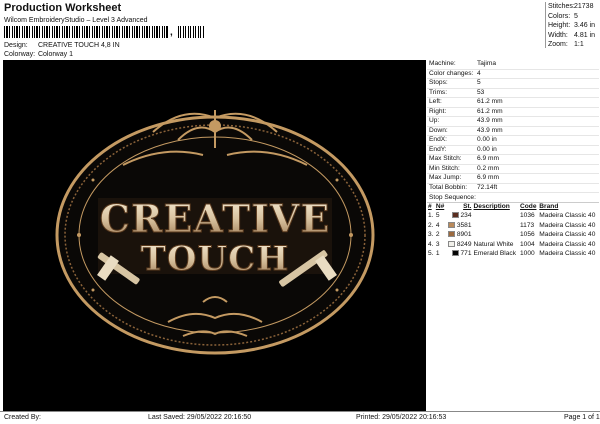 The height and width of the screenshot is (424, 600). Describe the element at coordinates (191, 32) in the screenshot. I see `barcode-secondary` at that location.